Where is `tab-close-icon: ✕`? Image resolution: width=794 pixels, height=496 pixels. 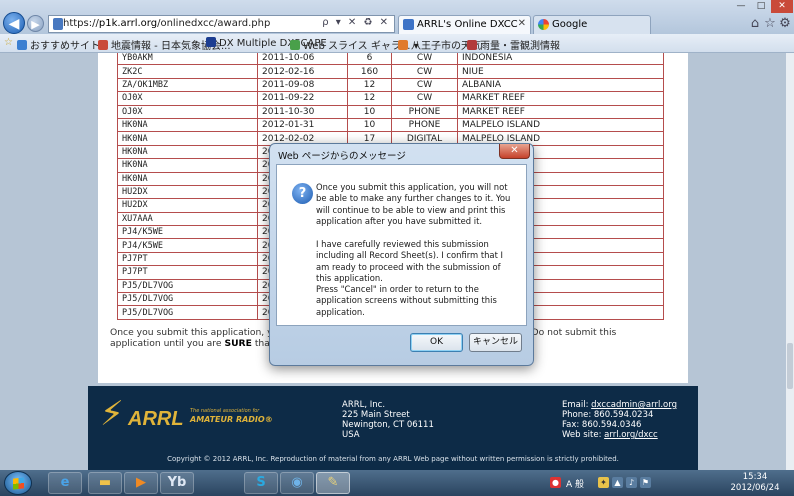 tab-close-icon: ✕ is located at coordinates (522, 23).